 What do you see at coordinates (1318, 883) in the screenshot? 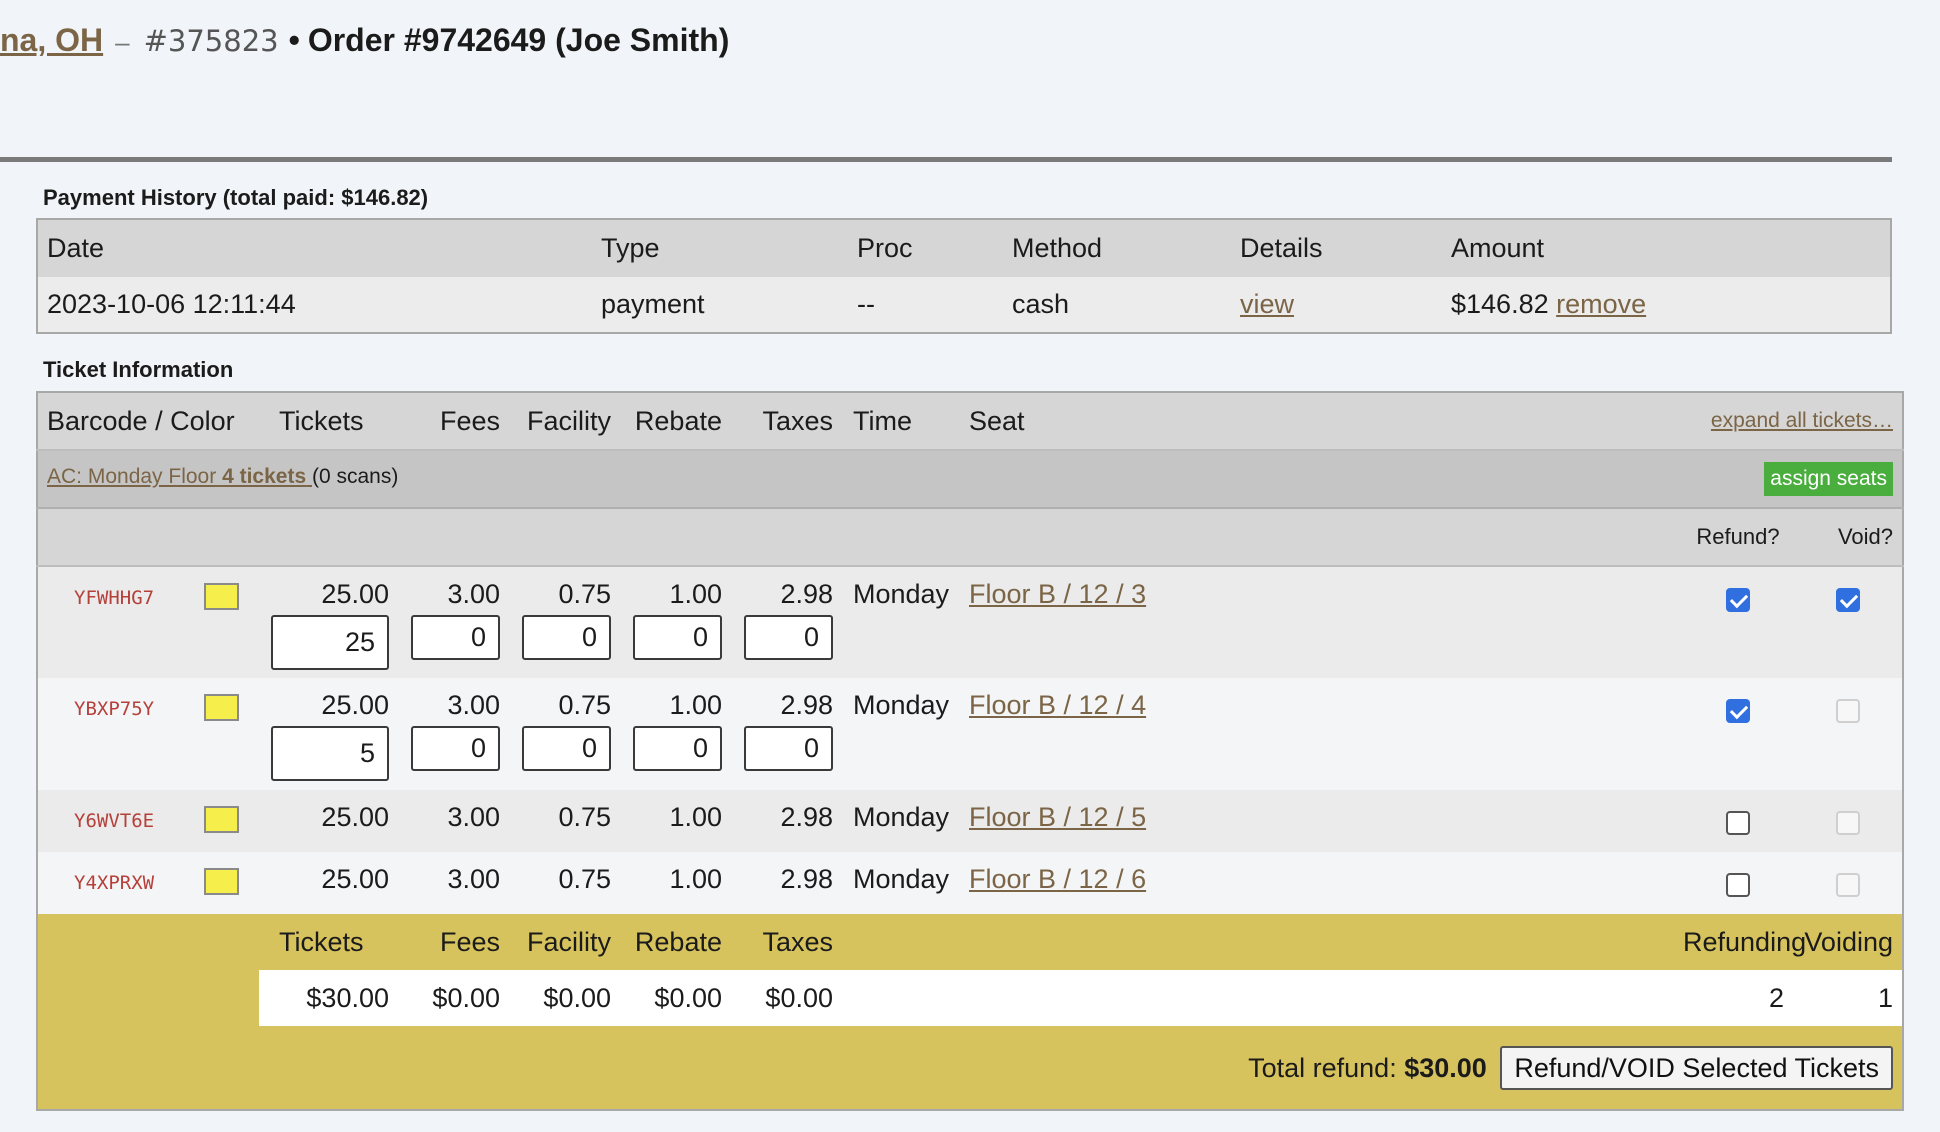
I see `ticket-seat-cell: Floor B / 12 / 6` at bounding box center [1318, 883].